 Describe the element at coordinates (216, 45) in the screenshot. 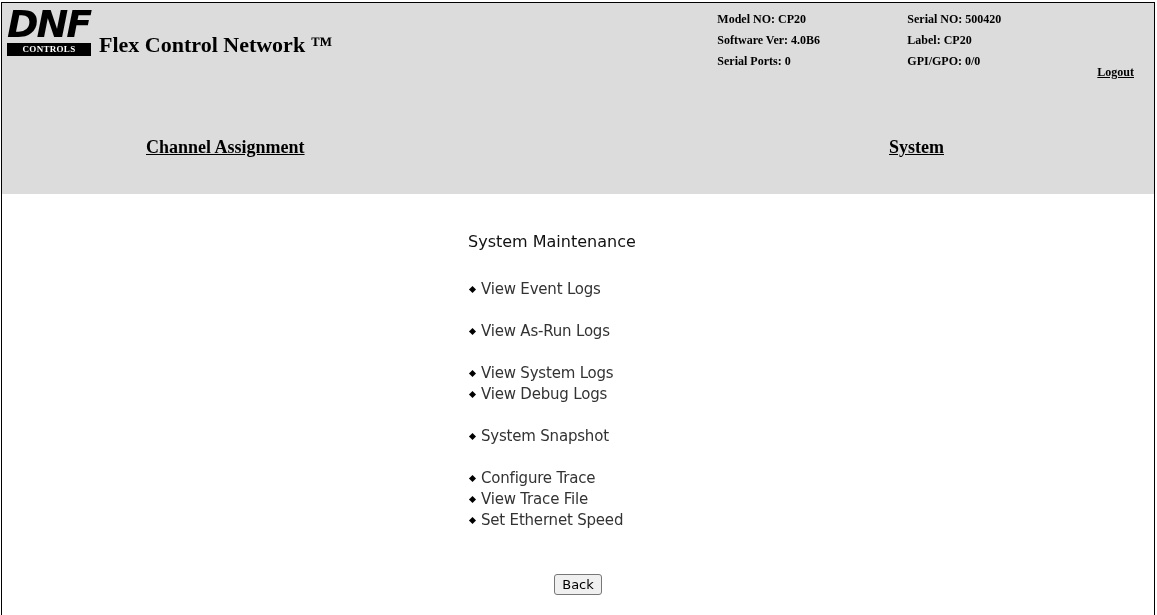

I see `app-title: Flex Control Network ™` at that location.